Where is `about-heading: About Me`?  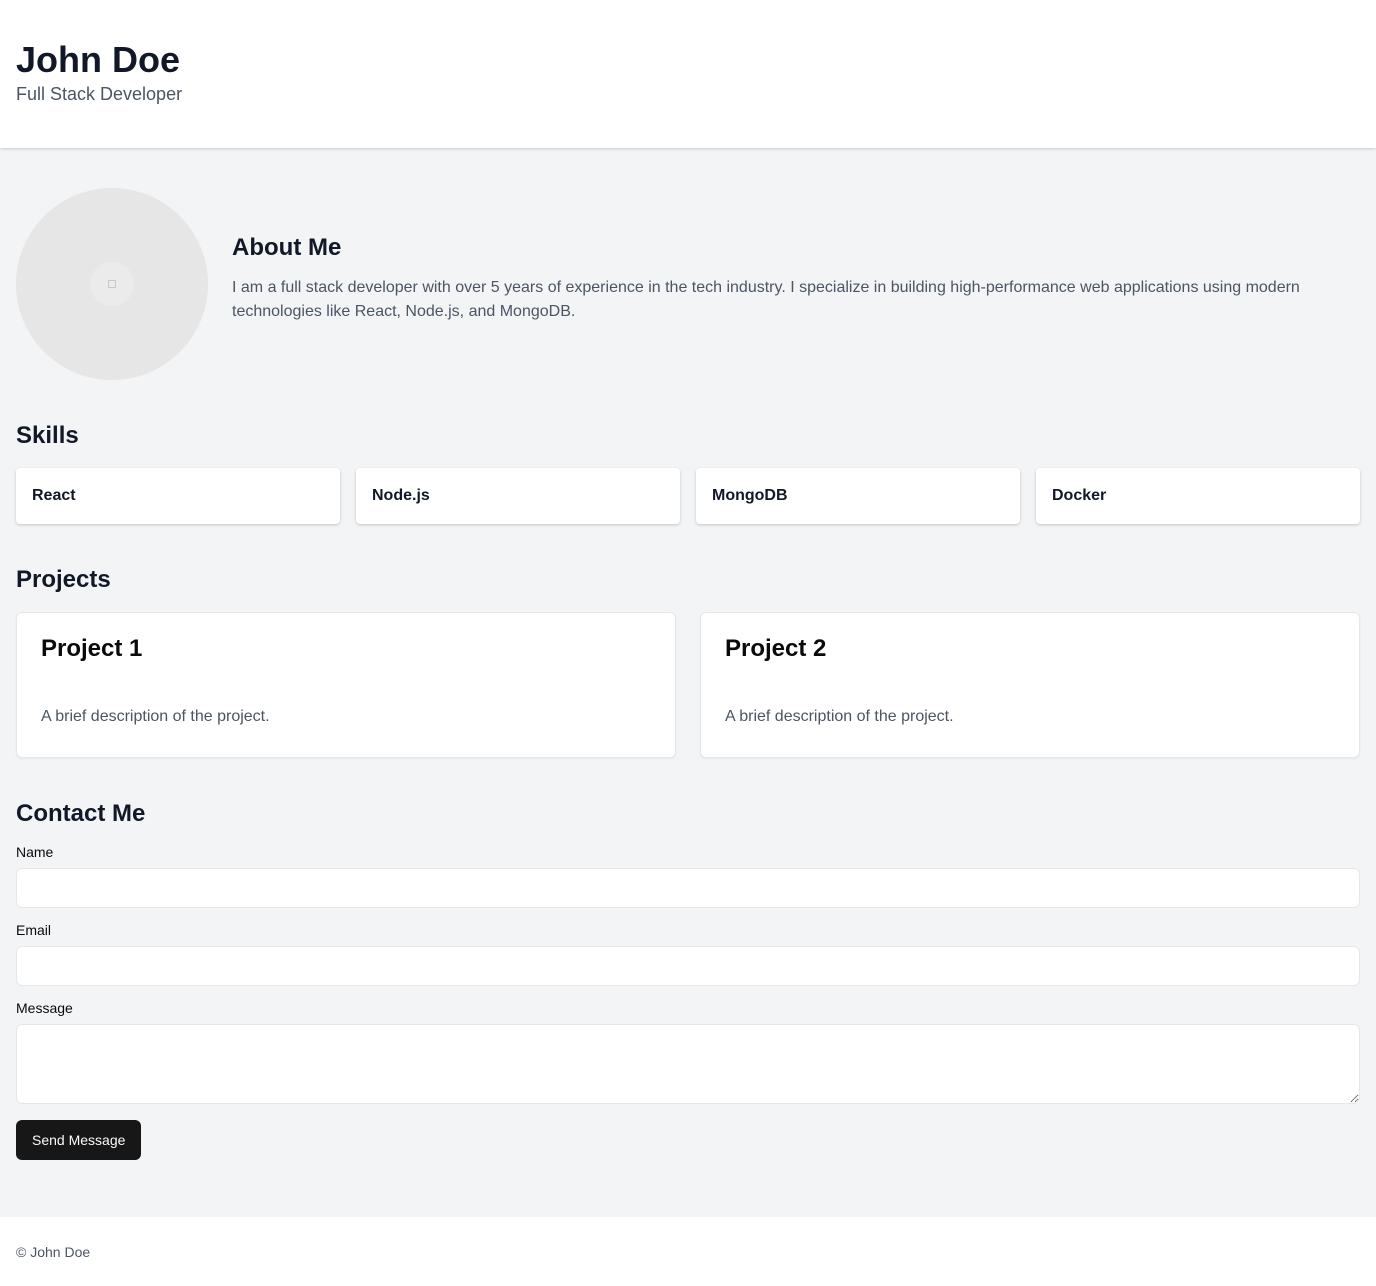
about-heading: About Me is located at coordinates (287, 247).